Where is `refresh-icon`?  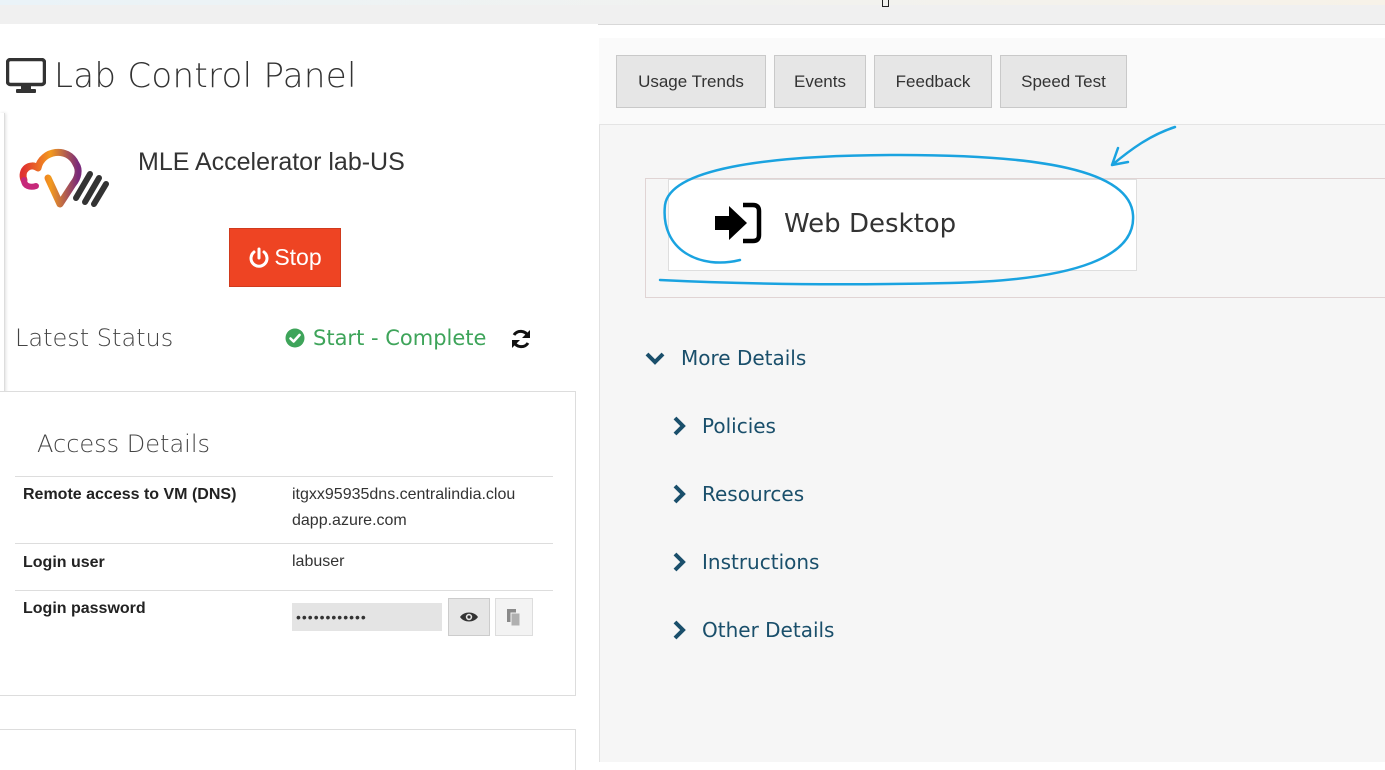 refresh-icon is located at coordinates (521, 341).